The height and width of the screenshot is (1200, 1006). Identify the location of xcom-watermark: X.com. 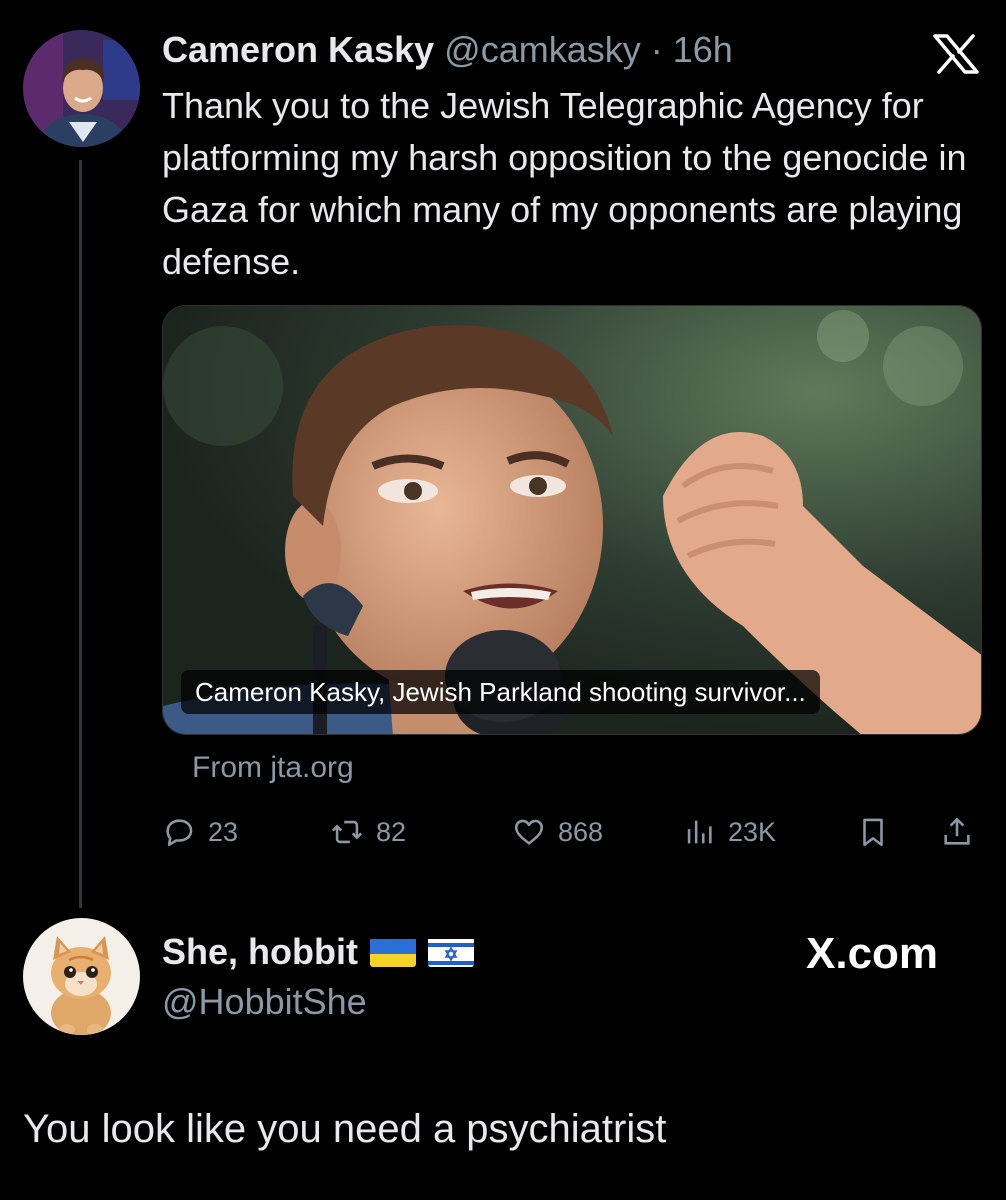
(872, 953).